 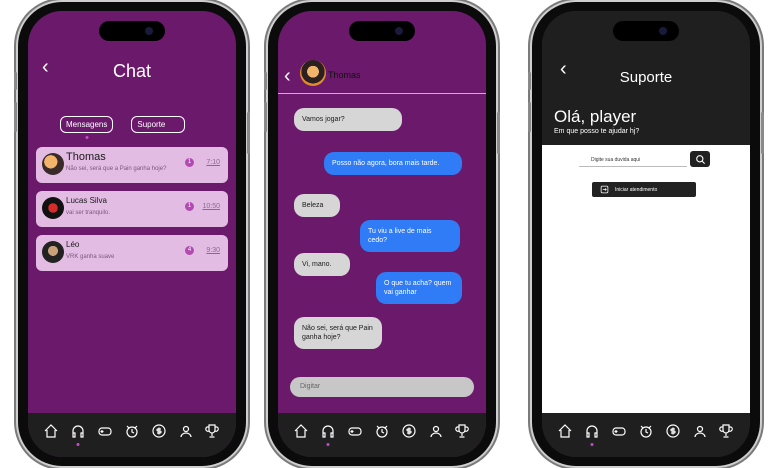 What do you see at coordinates (382, 387) in the screenshot?
I see `message-input: Digitar` at bounding box center [382, 387].